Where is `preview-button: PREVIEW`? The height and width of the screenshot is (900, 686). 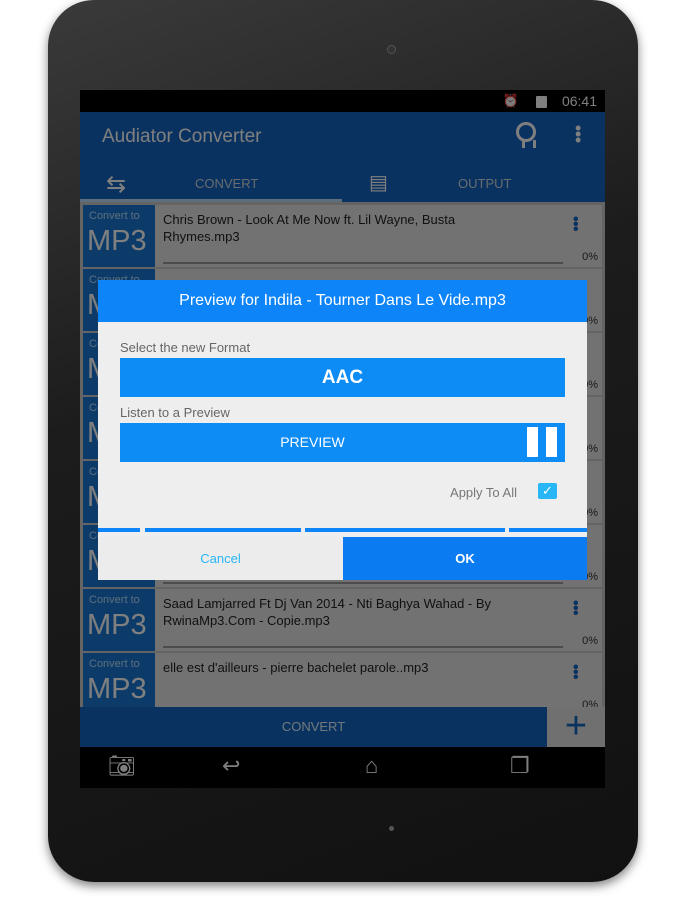 preview-button: PREVIEW is located at coordinates (342, 442).